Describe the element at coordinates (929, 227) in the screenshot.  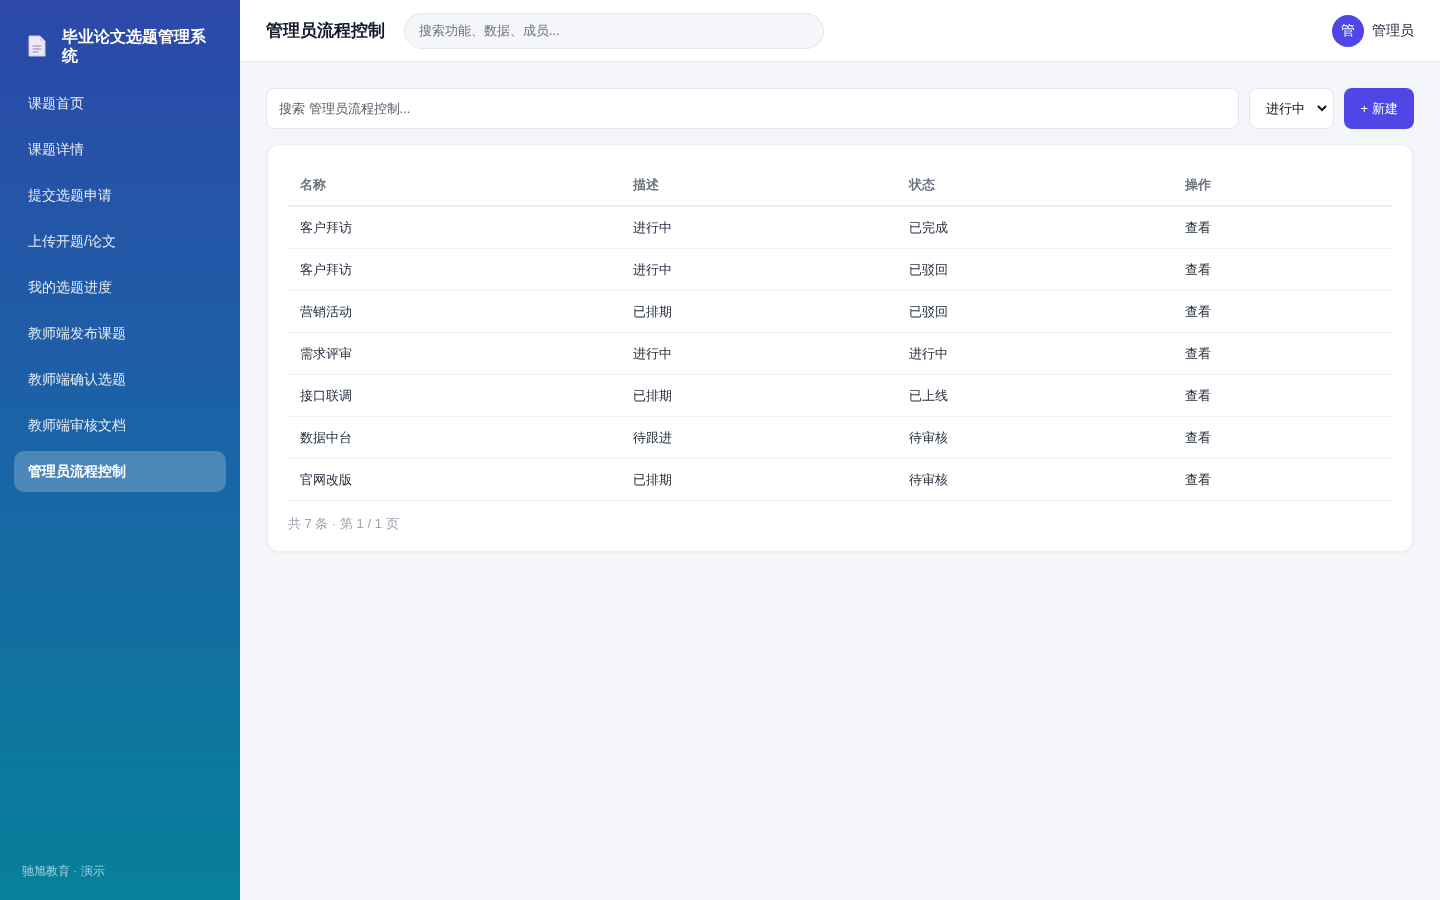
I see `table-cell: 已完成` at that location.